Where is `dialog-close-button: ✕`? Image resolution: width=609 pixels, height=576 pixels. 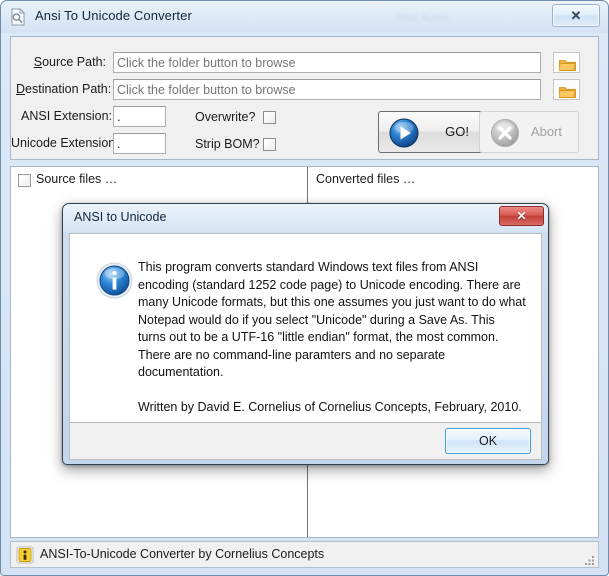 dialog-close-button: ✕ is located at coordinates (521, 216).